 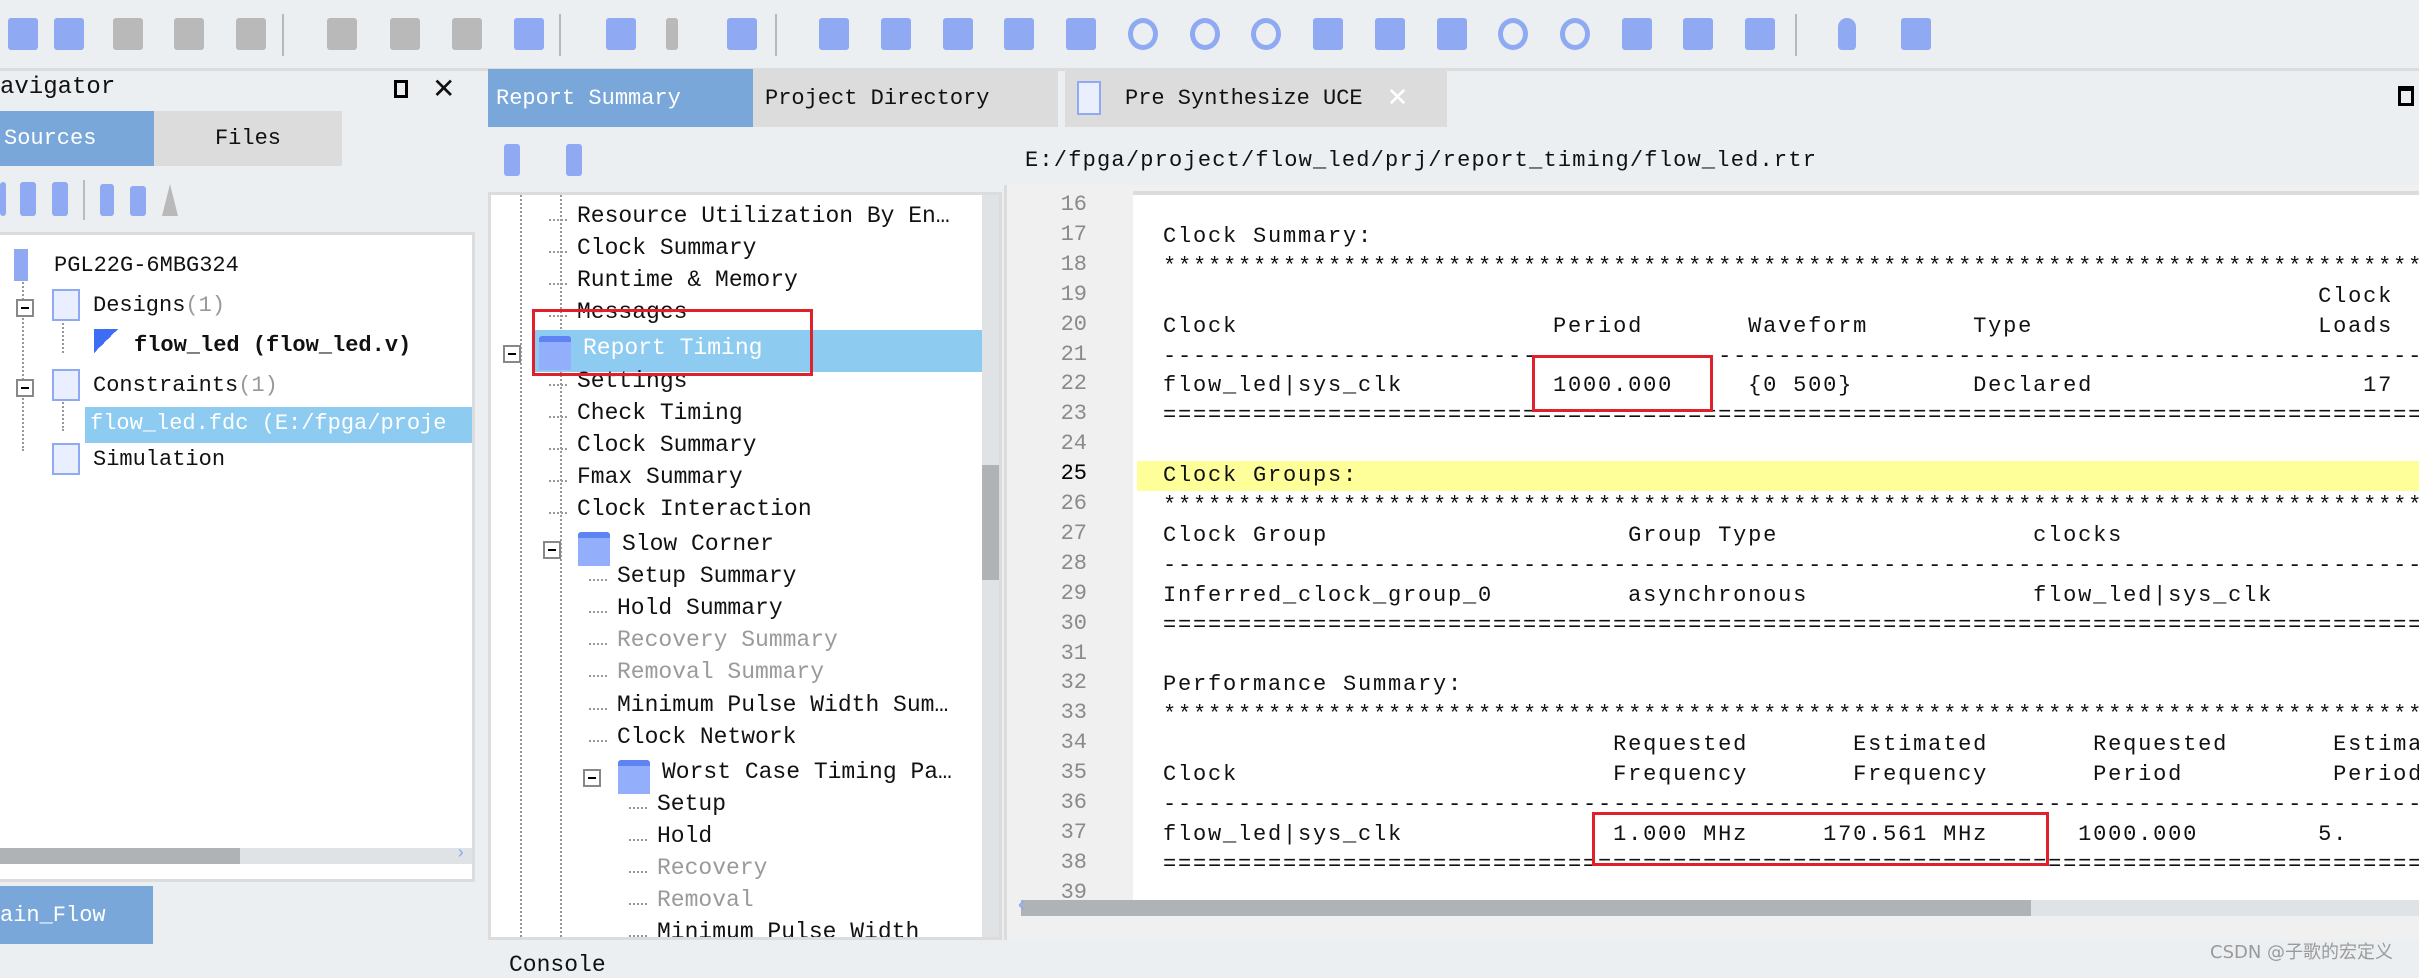 What do you see at coordinates (691, 804) in the screenshot?
I see `report-tree-item: Setup` at bounding box center [691, 804].